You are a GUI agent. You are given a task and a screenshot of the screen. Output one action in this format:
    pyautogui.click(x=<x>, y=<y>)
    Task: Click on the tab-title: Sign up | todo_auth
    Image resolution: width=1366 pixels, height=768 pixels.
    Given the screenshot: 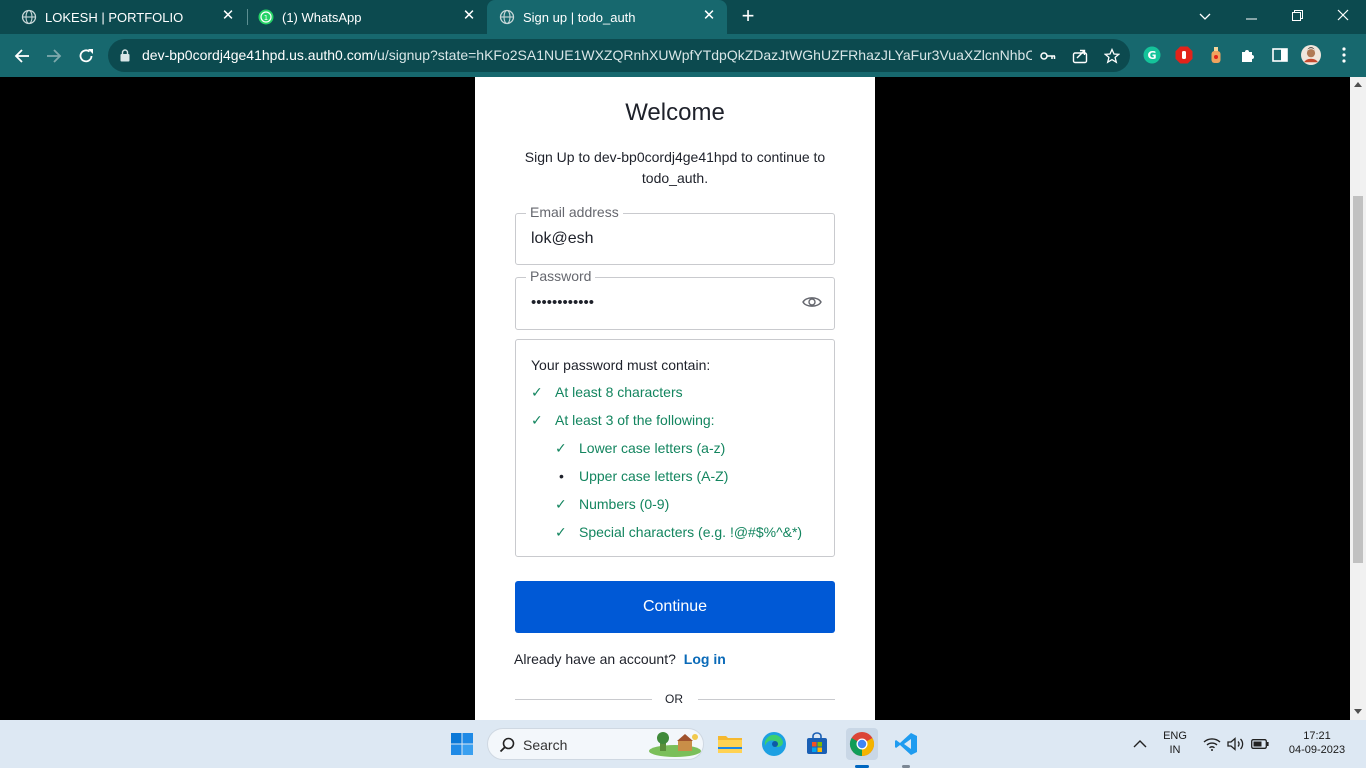 What is the action you would take?
    pyautogui.click(x=579, y=17)
    